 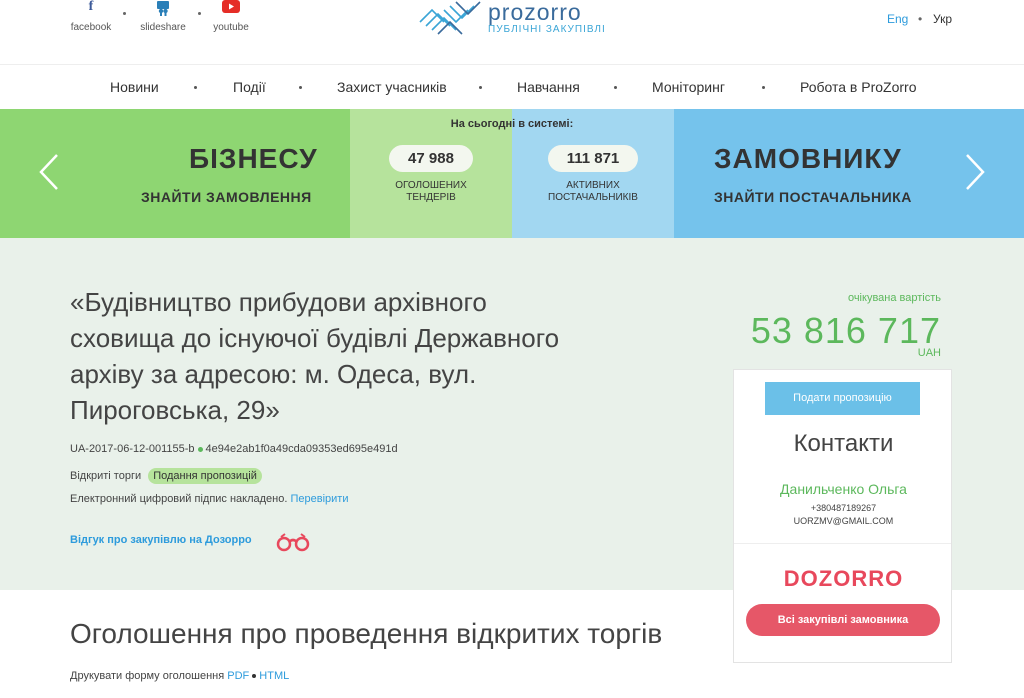 I want to click on nav-item-careers: Робота в ProZorro, so click(x=858, y=87).